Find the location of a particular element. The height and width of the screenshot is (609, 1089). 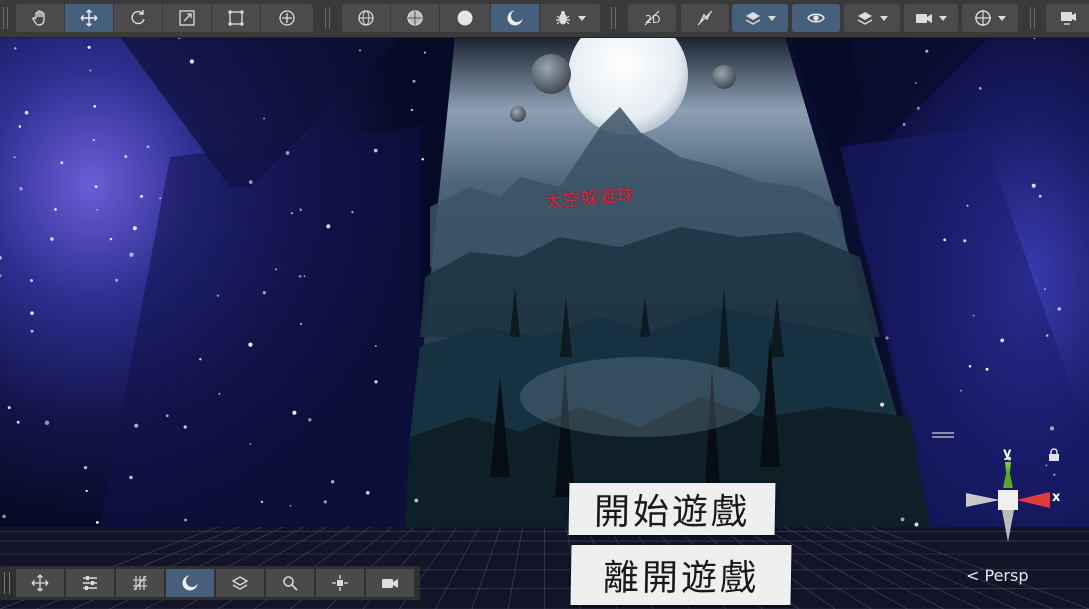

overlay-toolbar is located at coordinates (210, 583).